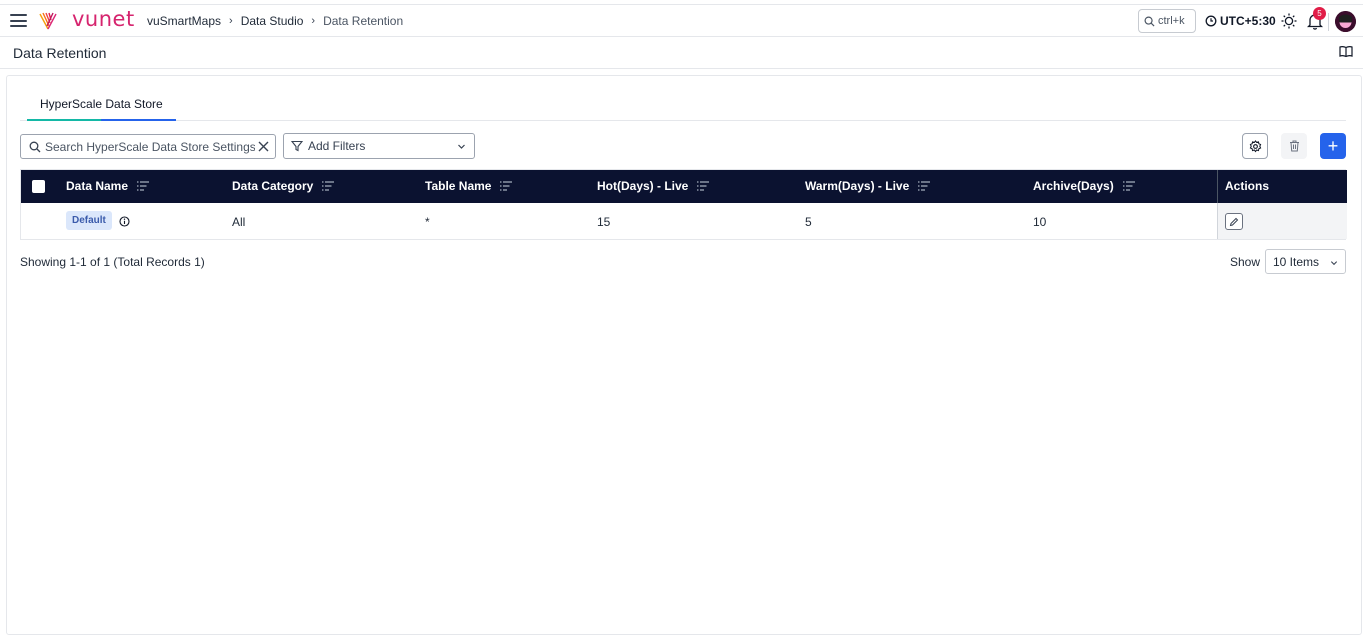  I want to click on page-size-label: Show, so click(1245, 262).